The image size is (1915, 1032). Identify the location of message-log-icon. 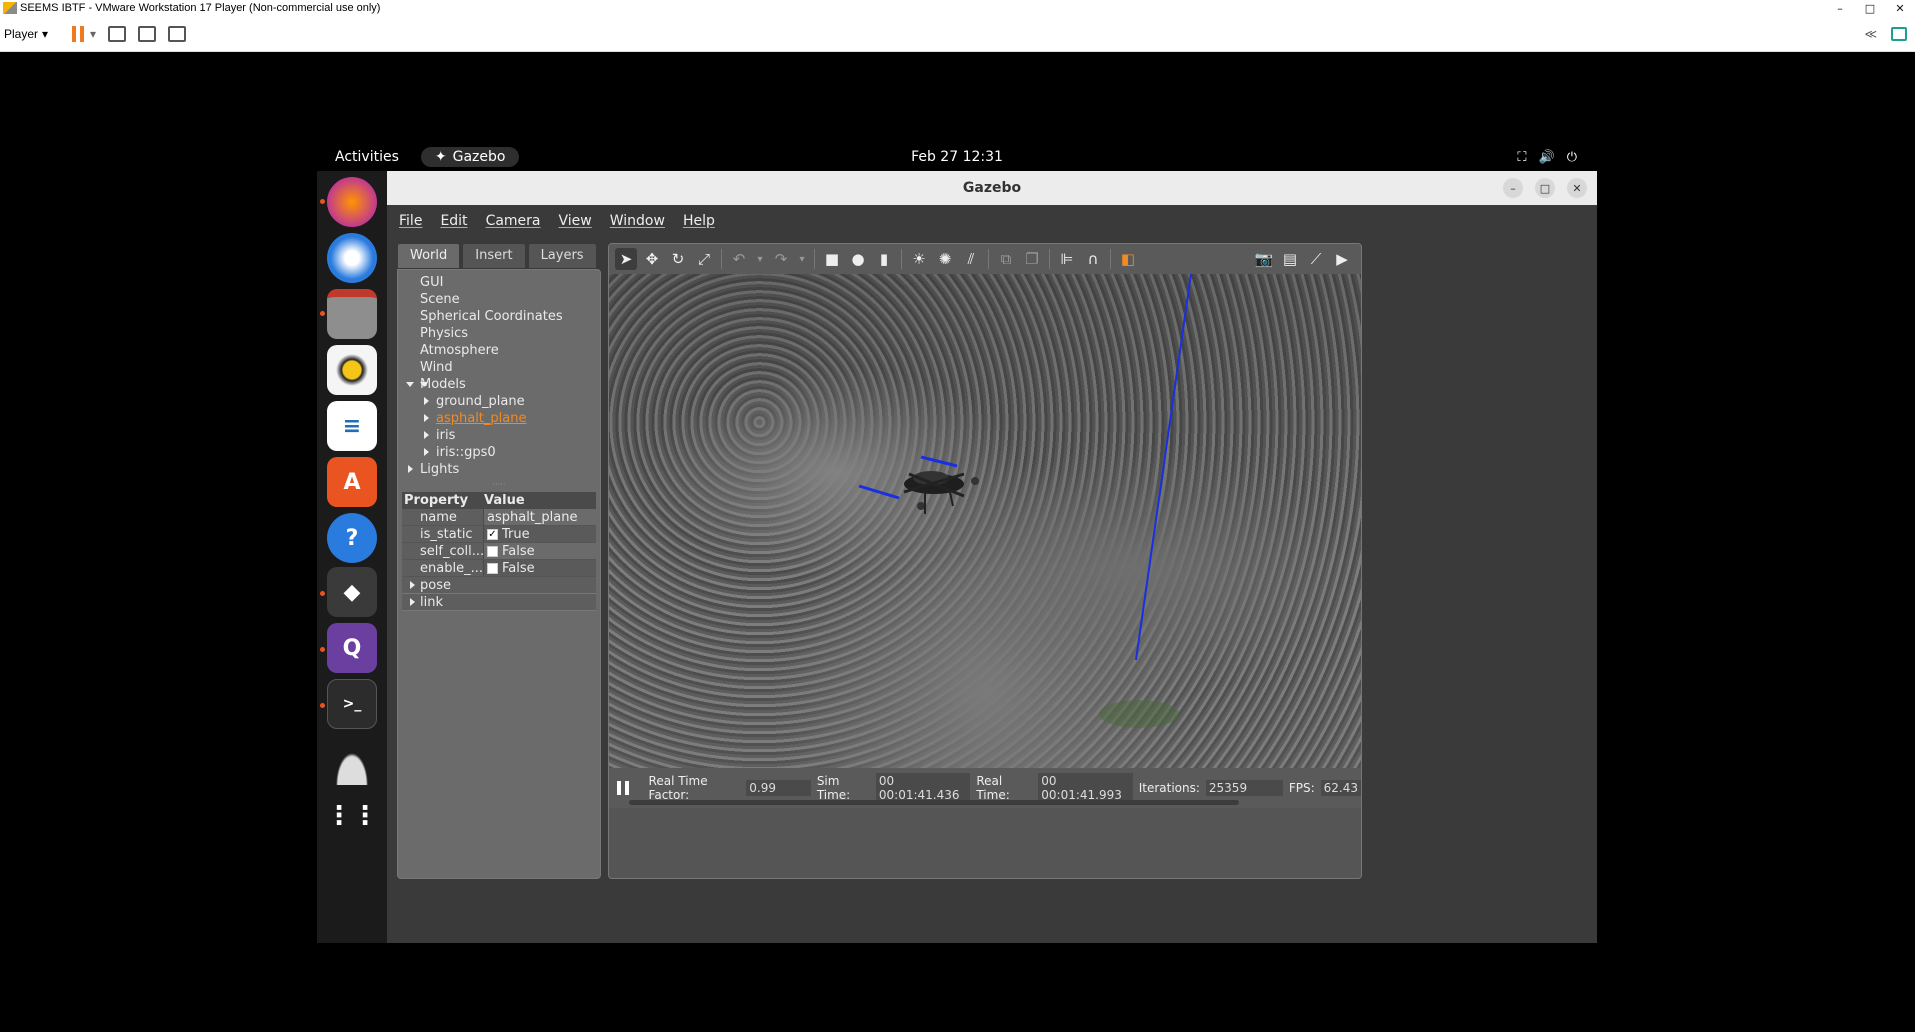
(1899, 33).